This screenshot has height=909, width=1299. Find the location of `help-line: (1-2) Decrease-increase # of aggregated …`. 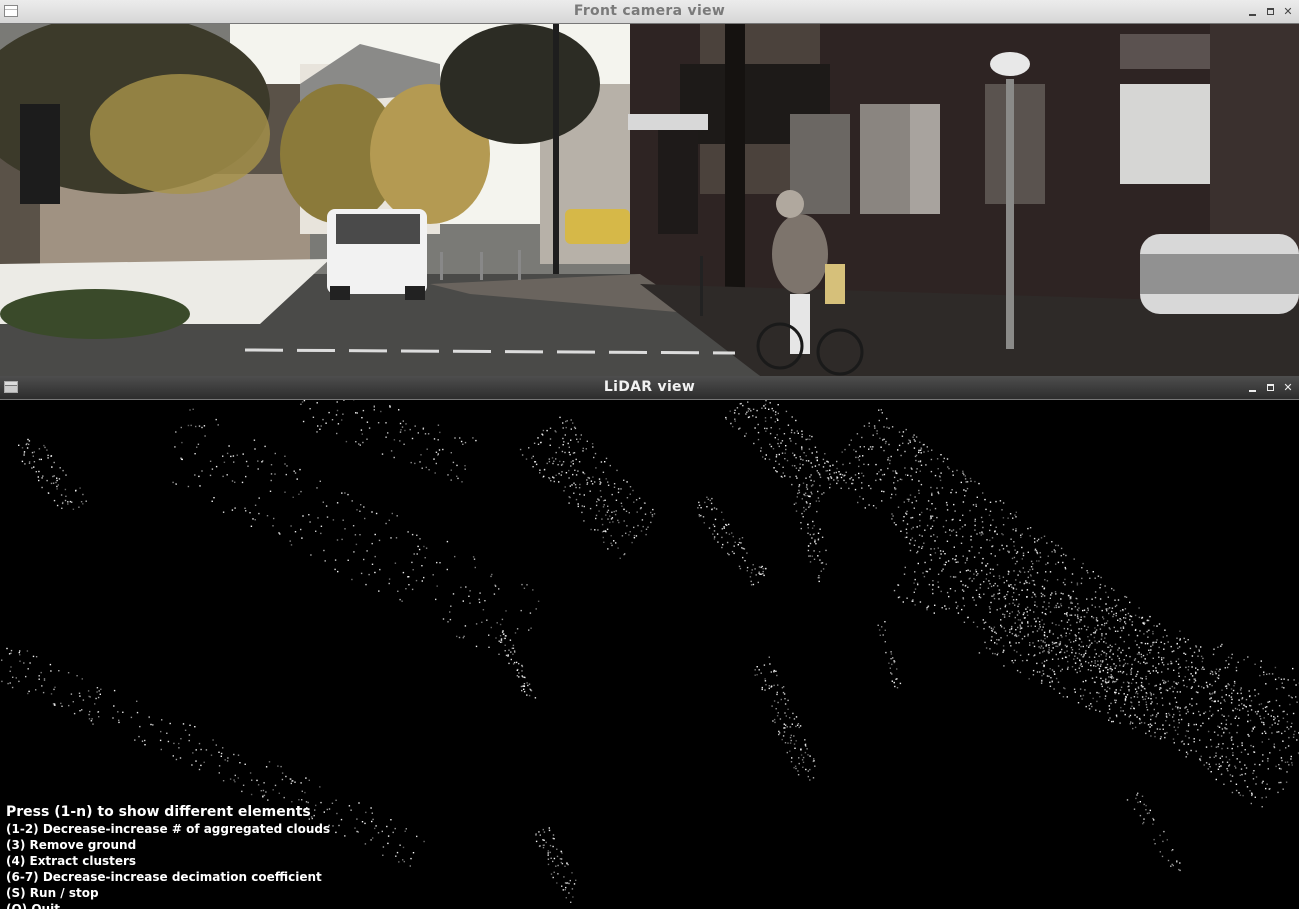

help-line: (1-2) Decrease-increase # of aggregated … is located at coordinates (168, 829).